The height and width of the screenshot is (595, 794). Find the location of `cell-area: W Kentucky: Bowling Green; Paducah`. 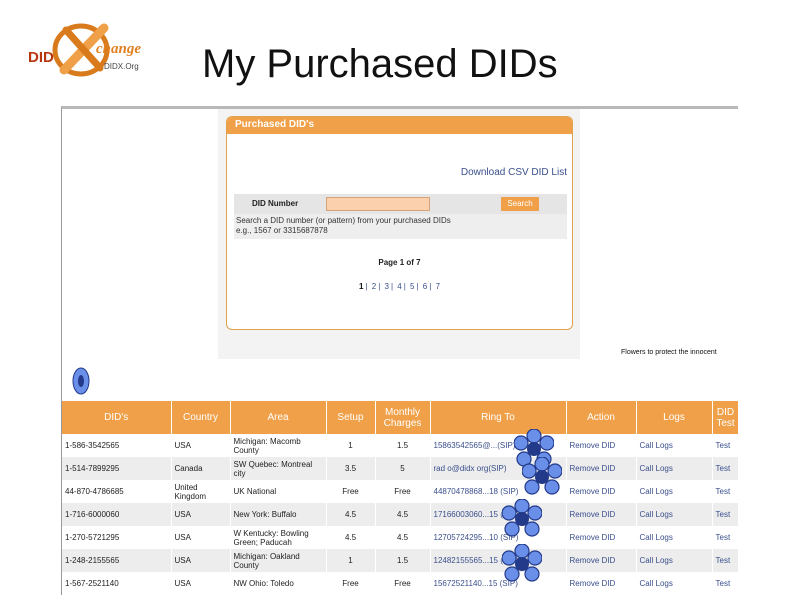

cell-area: W Kentucky: Bowling Green; Paducah is located at coordinates (278, 537).